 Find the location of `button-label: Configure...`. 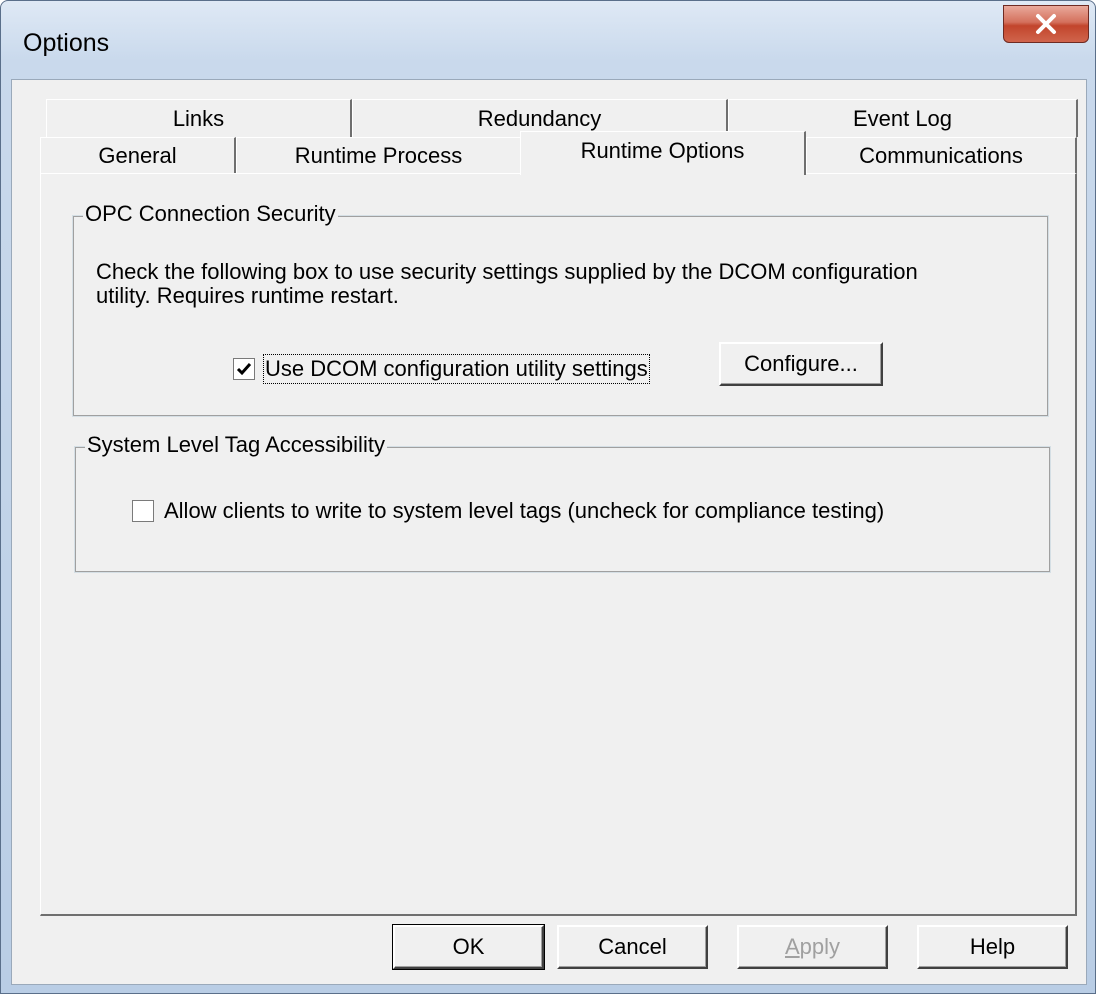

button-label: Configure... is located at coordinates (801, 363).